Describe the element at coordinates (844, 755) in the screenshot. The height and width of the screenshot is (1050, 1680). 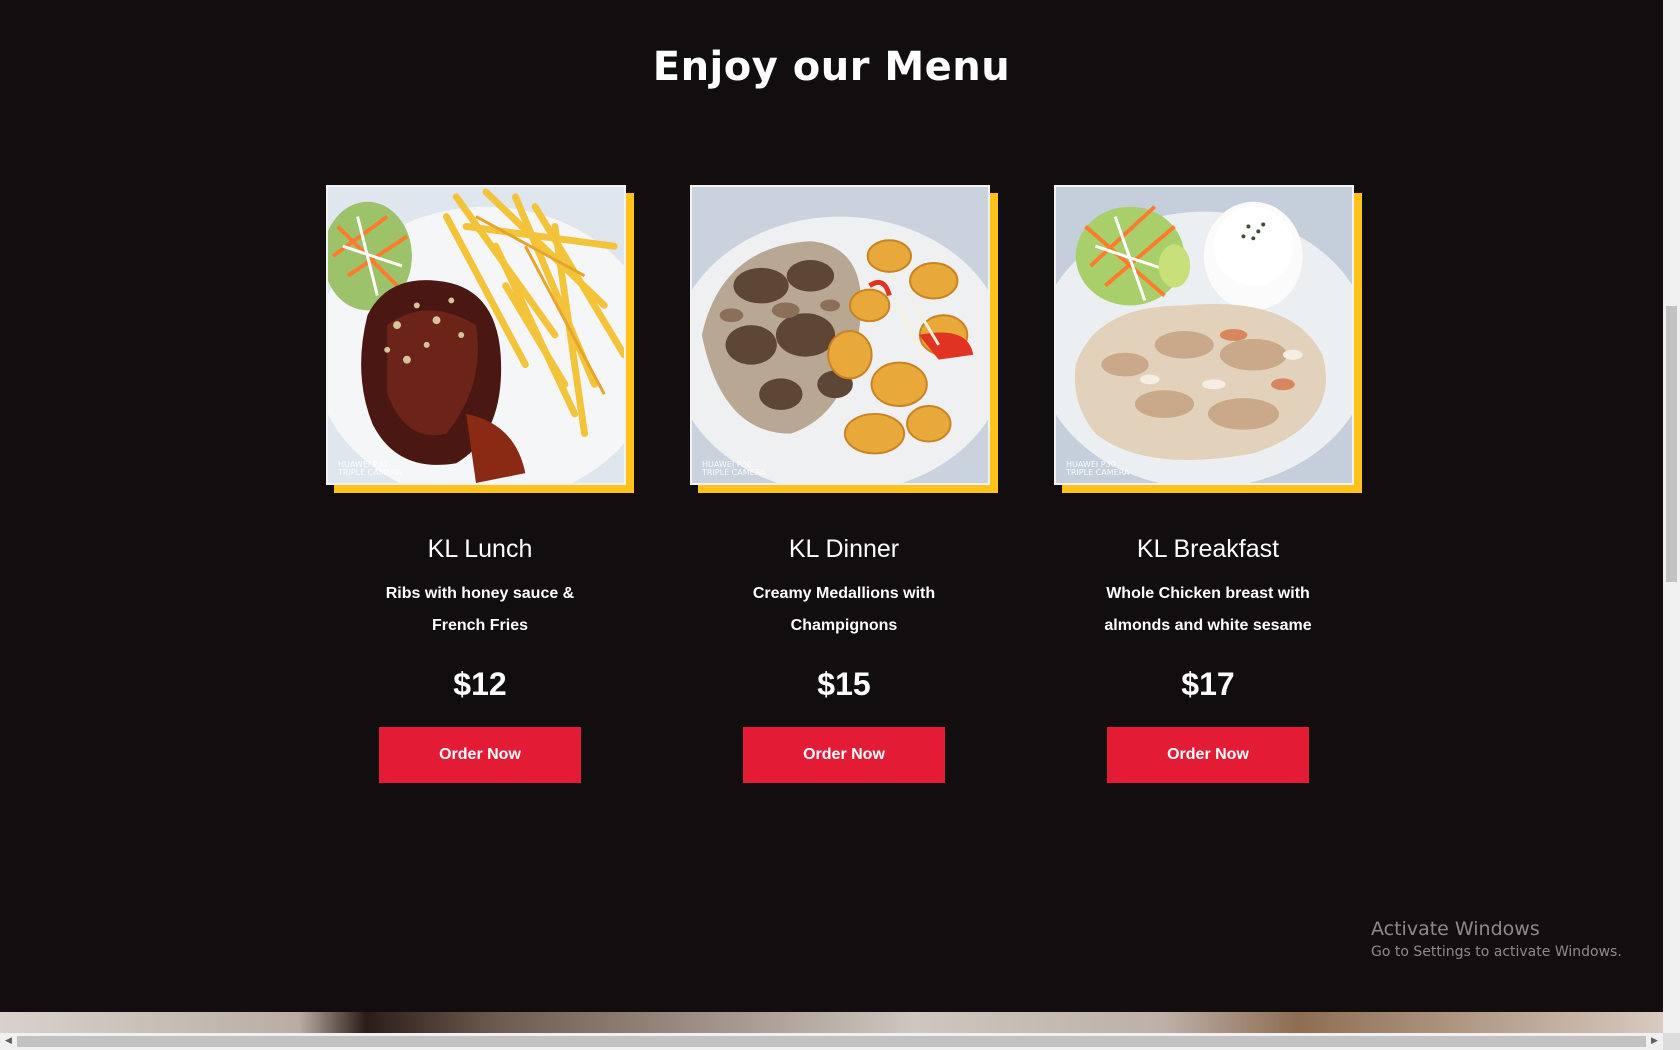
I see `order-now-button-dinner: Order Now` at that location.